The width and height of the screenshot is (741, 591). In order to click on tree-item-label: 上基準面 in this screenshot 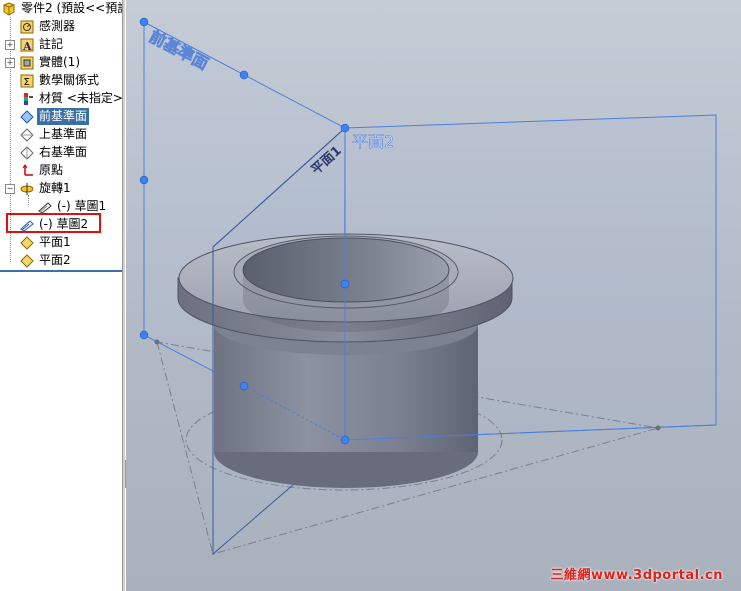, I will do `click(63, 134)`.